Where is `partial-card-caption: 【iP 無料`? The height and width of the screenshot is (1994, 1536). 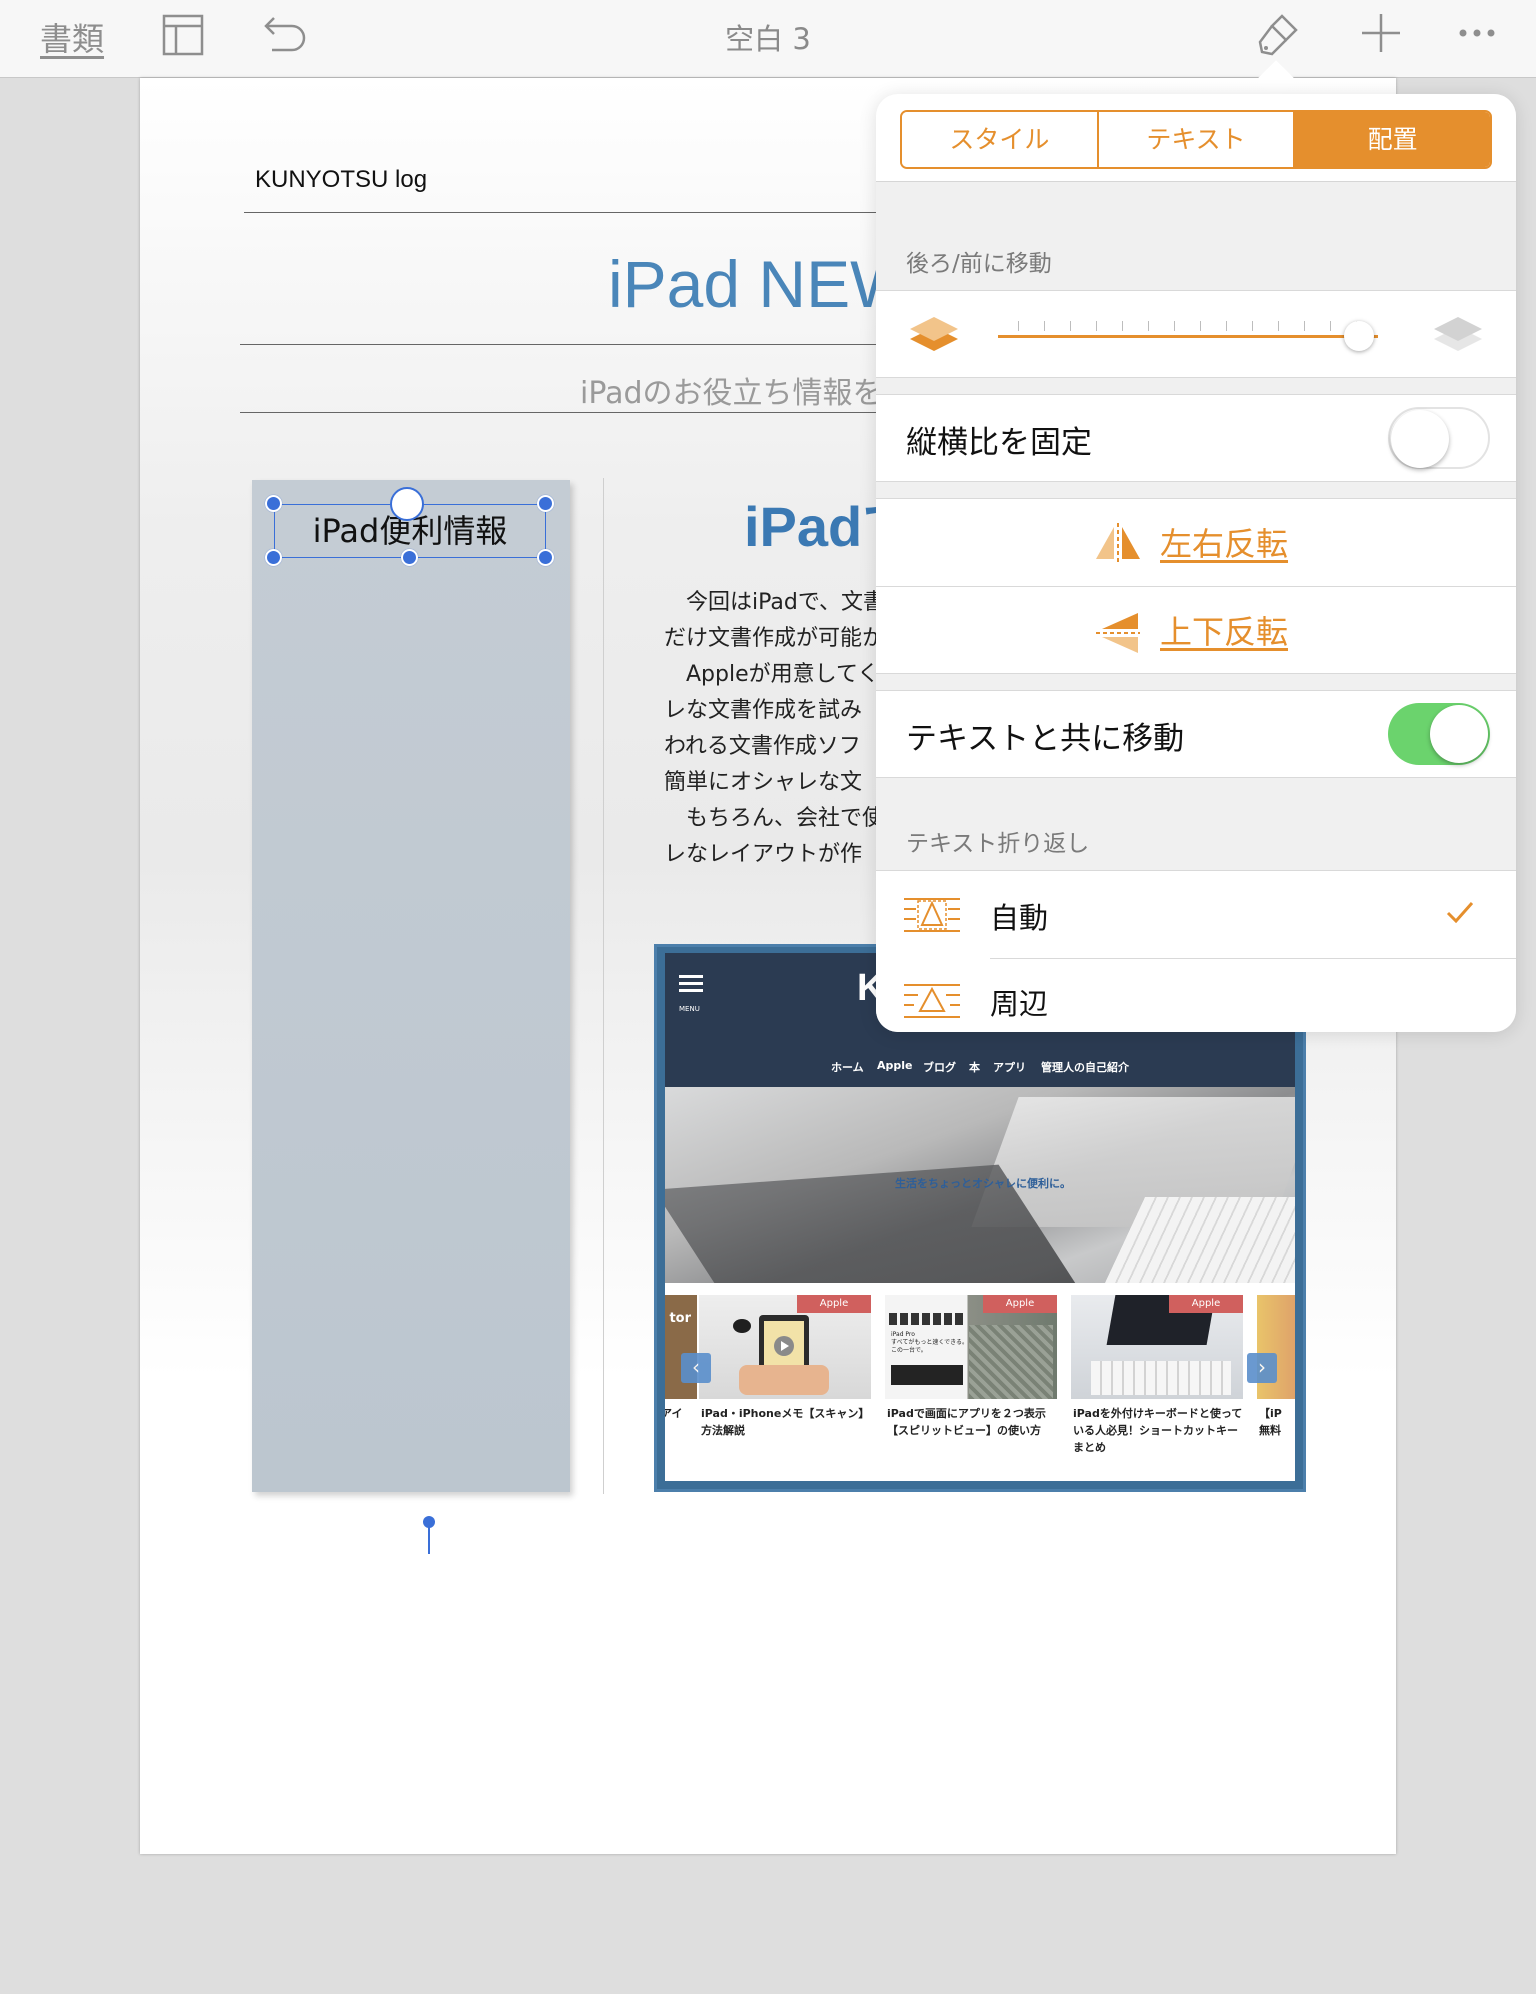
partial-card-caption: 【iP 無料 is located at coordinates (1270, 1422).